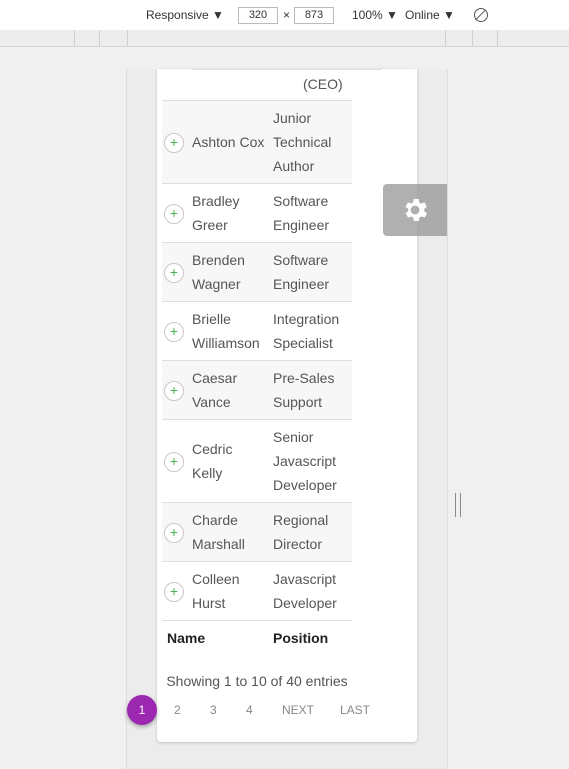  I want to click on table-footer: Name Position, so click(257, 638).